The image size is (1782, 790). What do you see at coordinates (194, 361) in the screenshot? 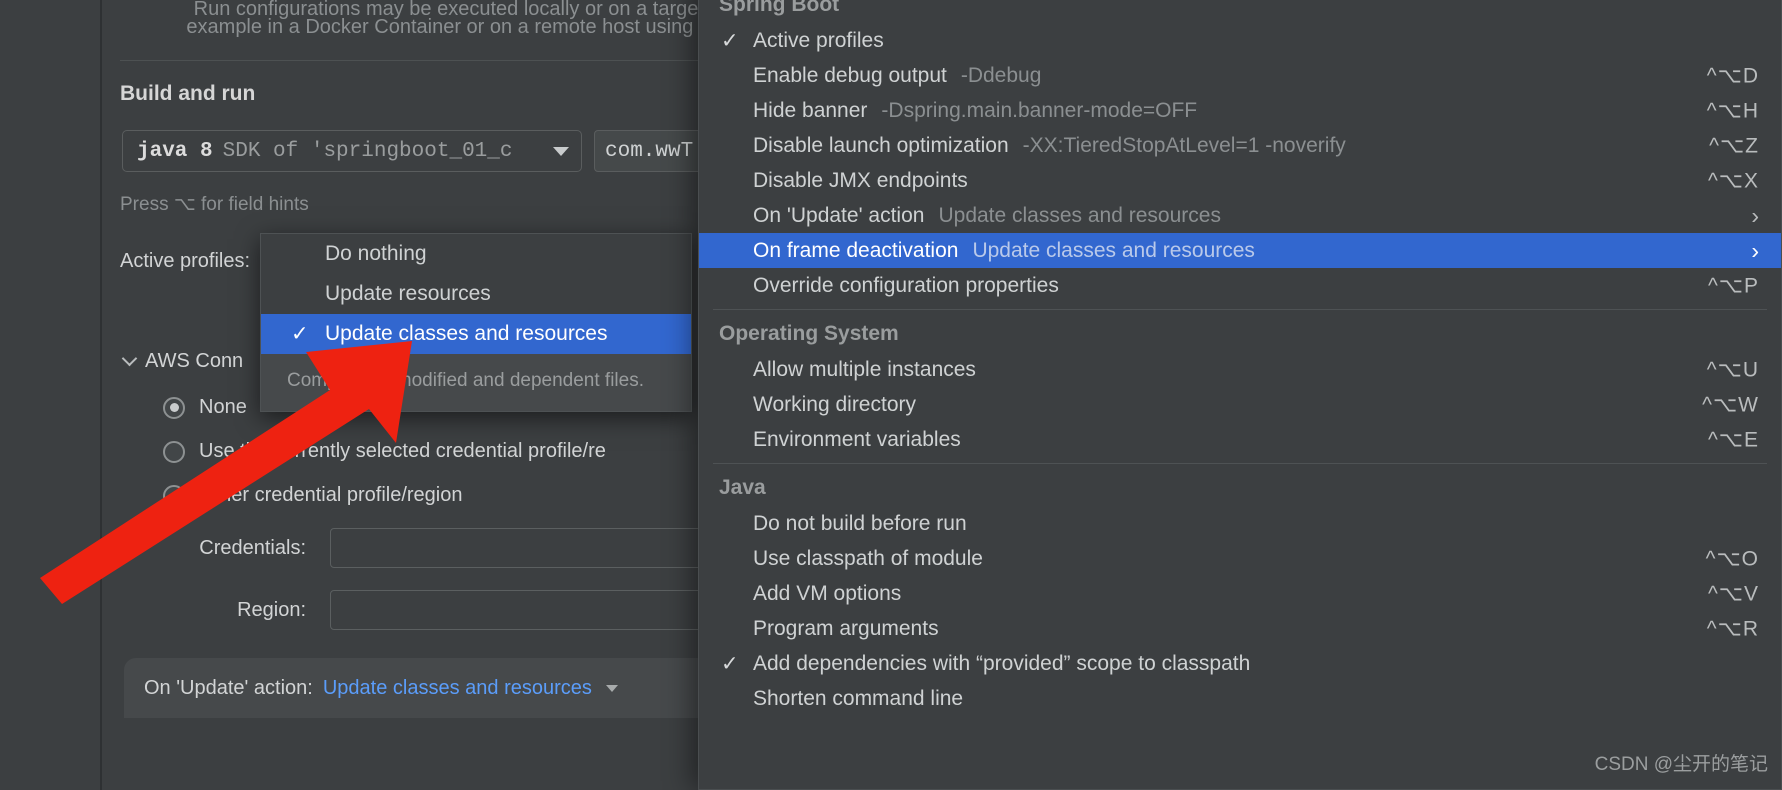
I see `aws-connection-group-title: AWS Conn` at bounding box center [194, 361].